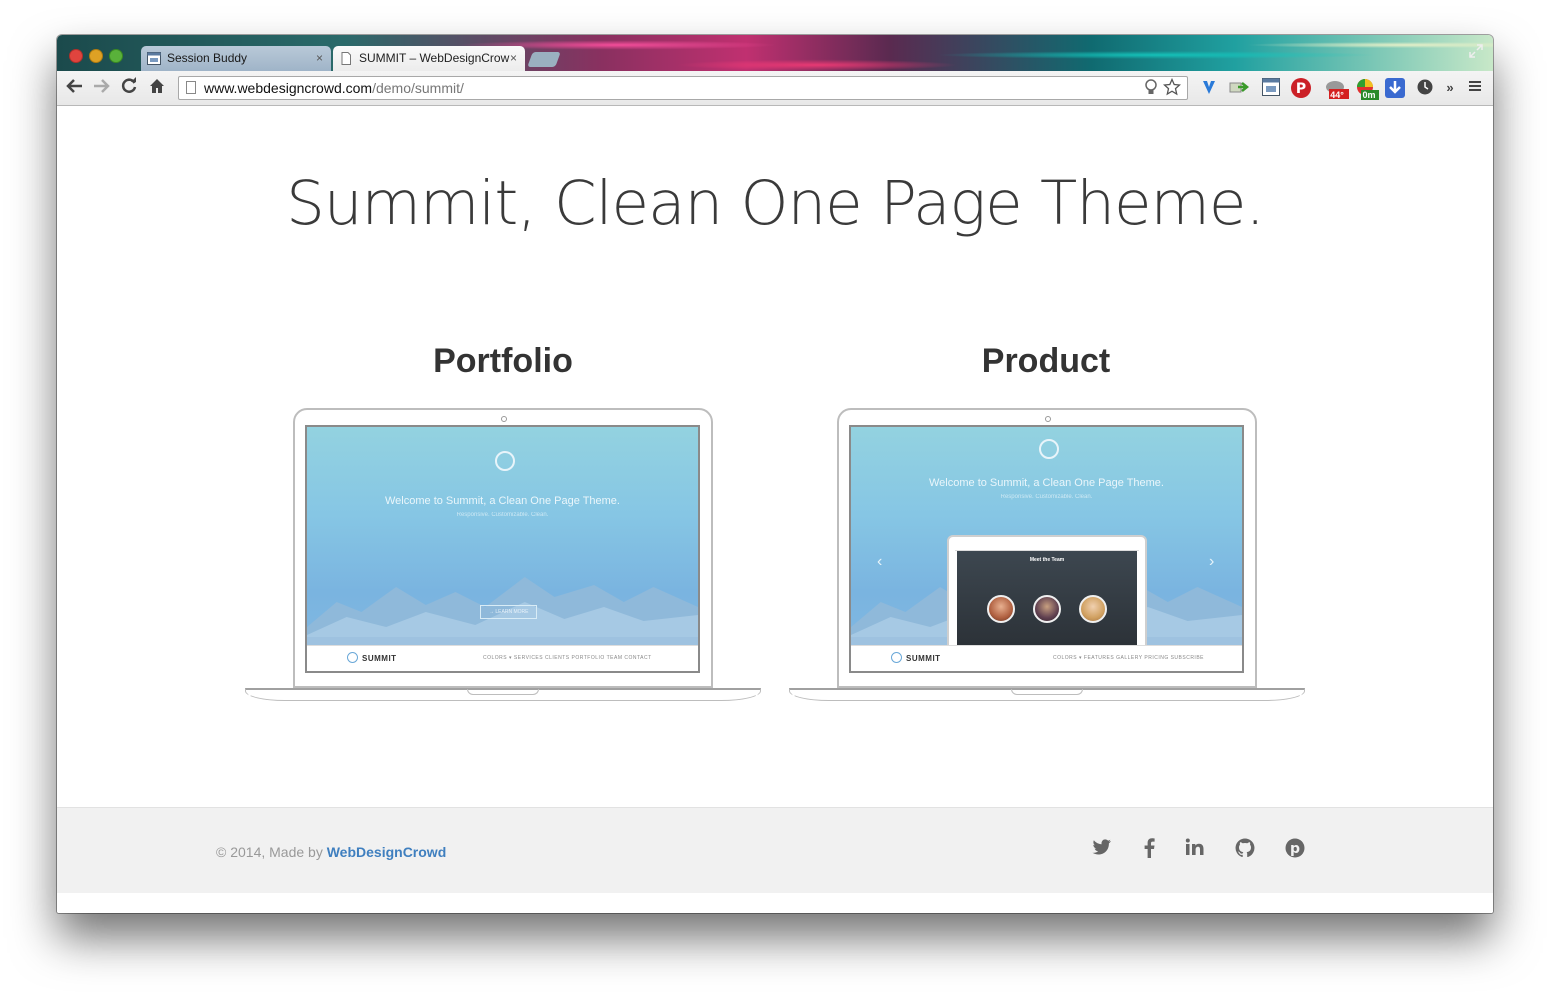 The width and height of the screenshot is (1550, 992). I want to click on copyright-prefix: © 2014, Made by, so click(271, 852).